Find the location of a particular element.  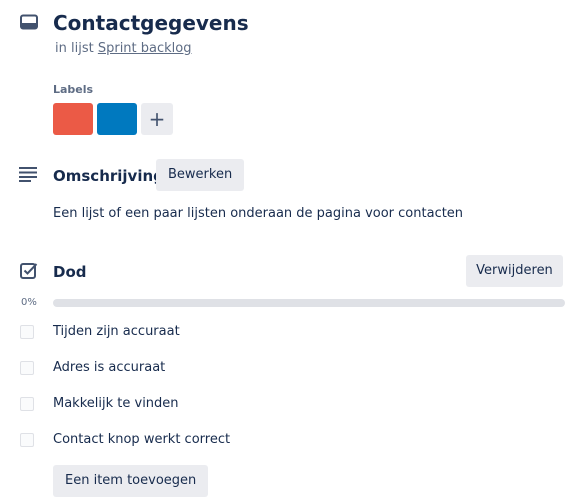

list-location: in lijst Sprint backlog is located at coordinates (123, 49).